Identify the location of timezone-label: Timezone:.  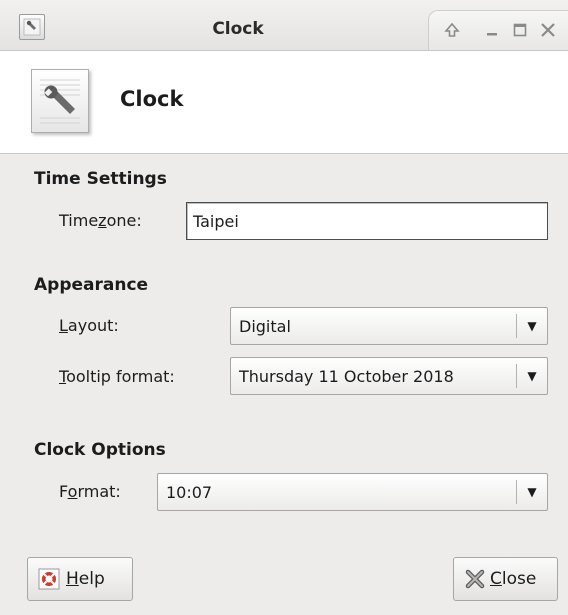
(100, 220).